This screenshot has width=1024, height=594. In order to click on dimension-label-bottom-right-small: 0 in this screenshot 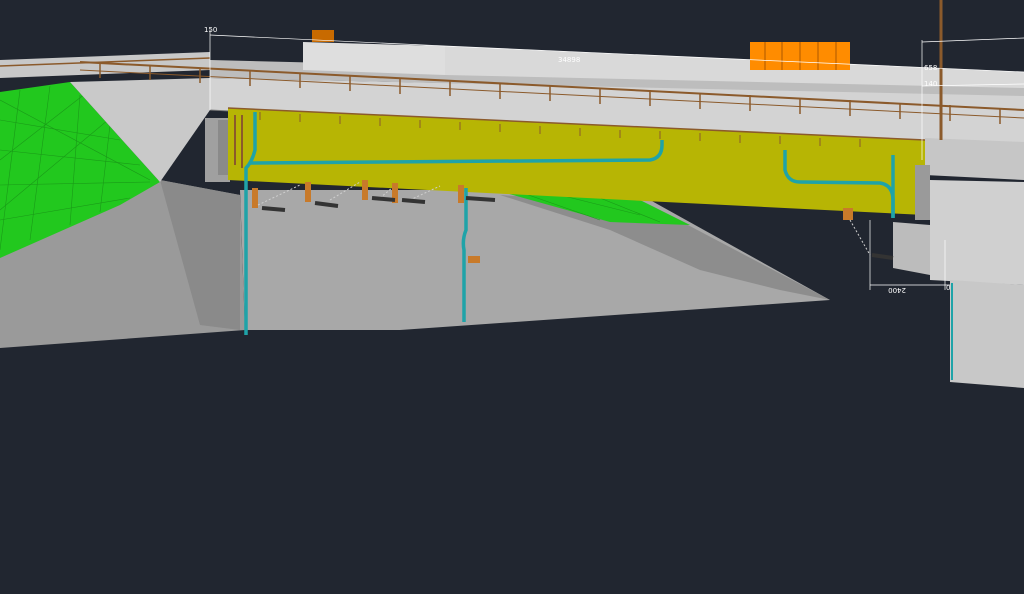, I will do `click(948, 288)`.